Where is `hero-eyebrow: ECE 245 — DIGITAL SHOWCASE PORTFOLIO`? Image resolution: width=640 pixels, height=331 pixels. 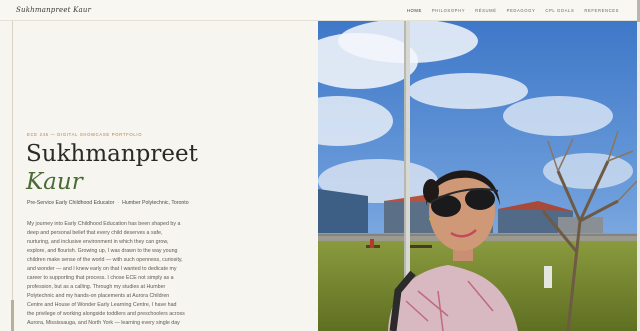 hero-eyebrow: ECE 245 — DIGITAL SHOWCASE PORTFOLIO is located at coordinates (85, 134).